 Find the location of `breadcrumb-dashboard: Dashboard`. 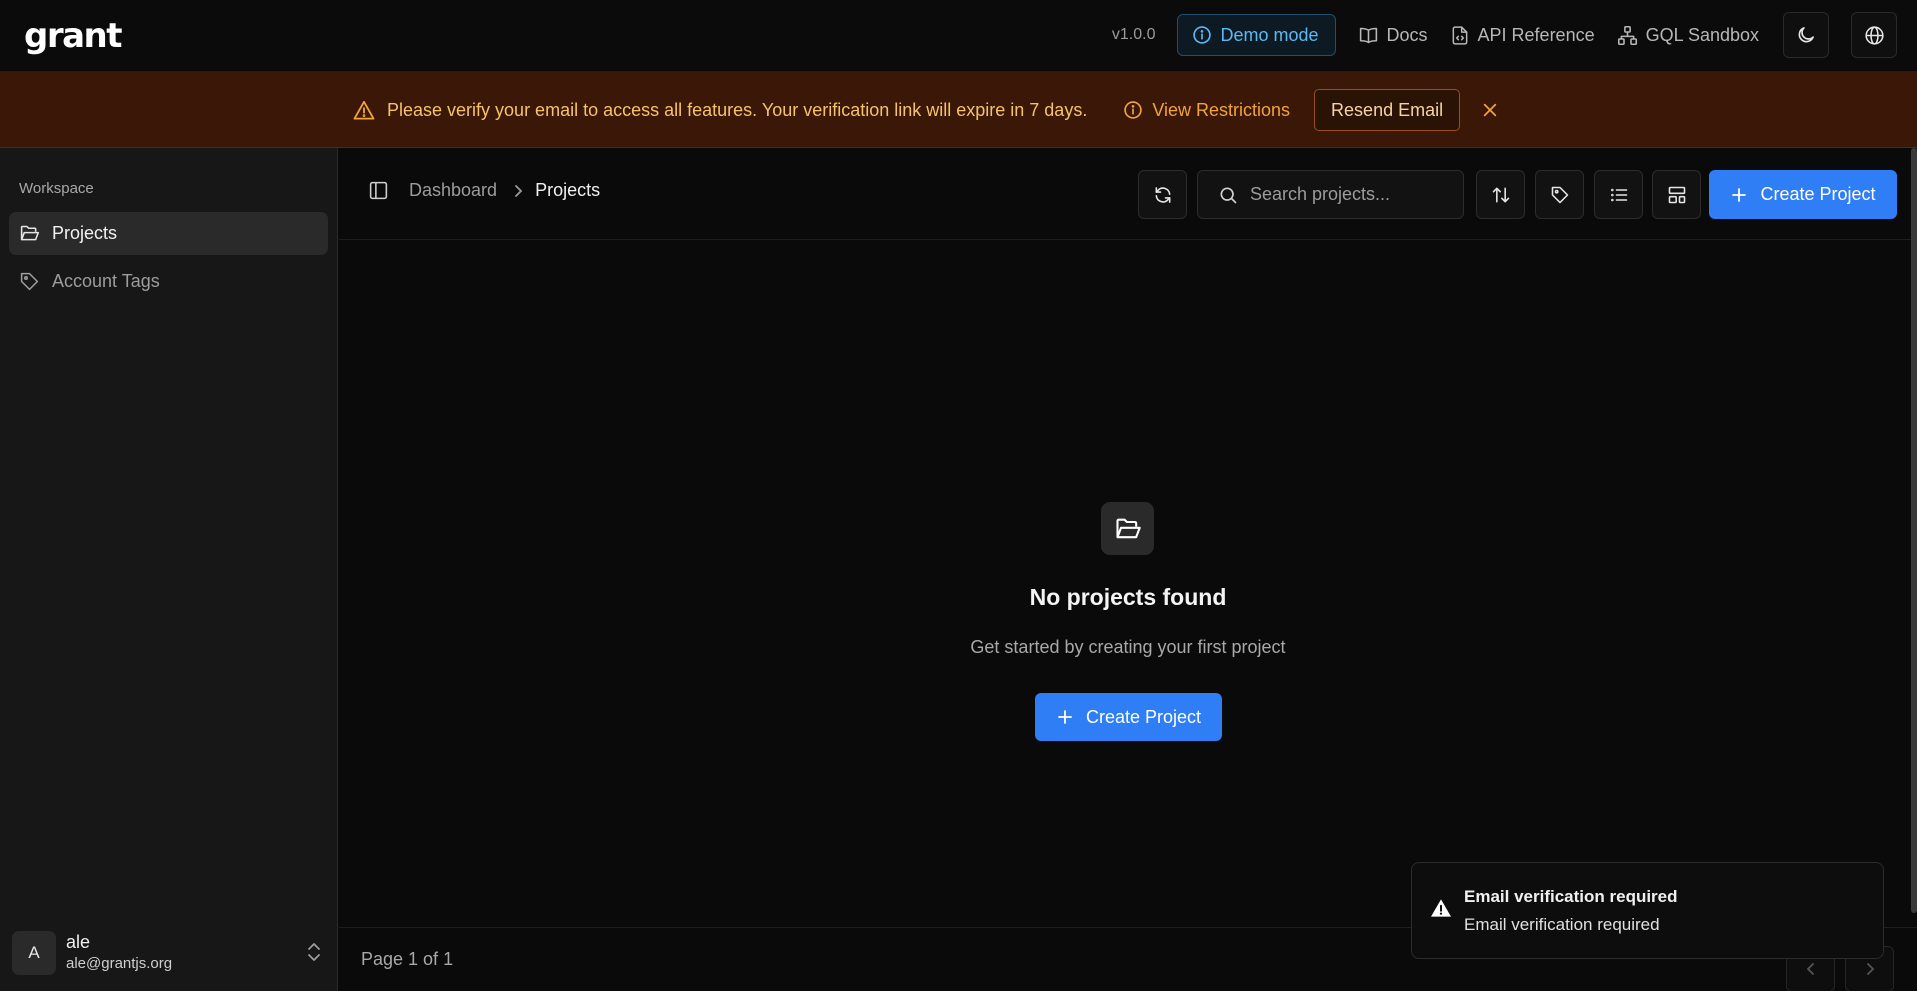

breadcrumb-dashboard: Dashboard is located at coordinates (453, 190).